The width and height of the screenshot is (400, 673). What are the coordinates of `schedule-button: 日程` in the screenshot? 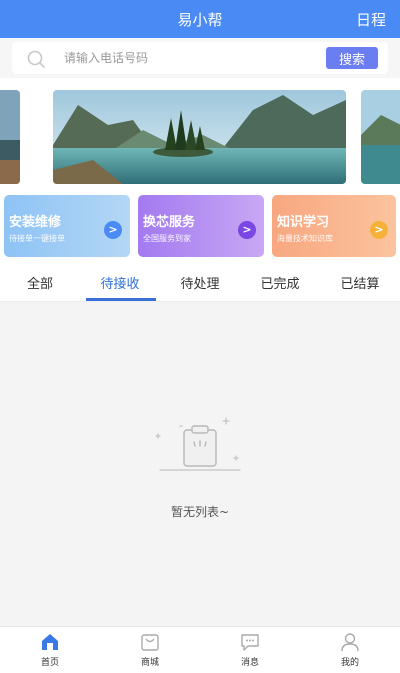 It's located at (371, 19).